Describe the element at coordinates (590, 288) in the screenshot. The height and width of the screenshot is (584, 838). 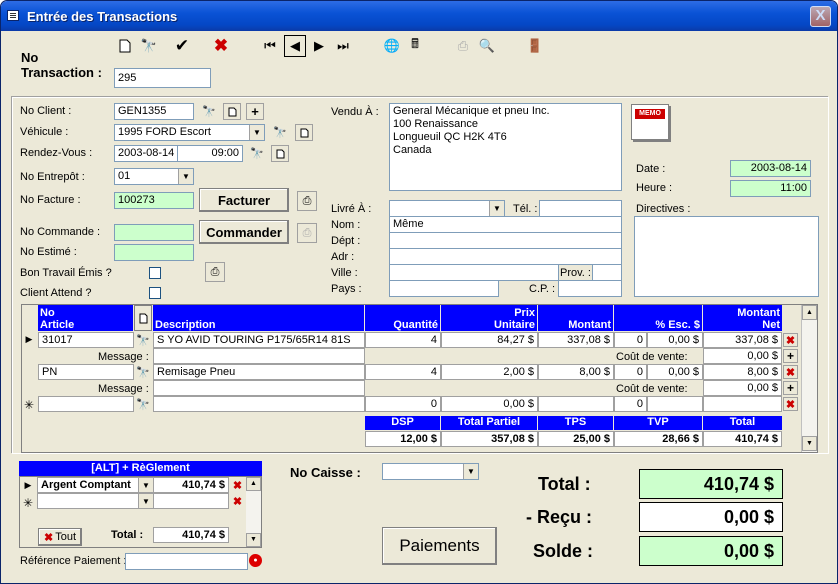
I see `cp-field` at that location.